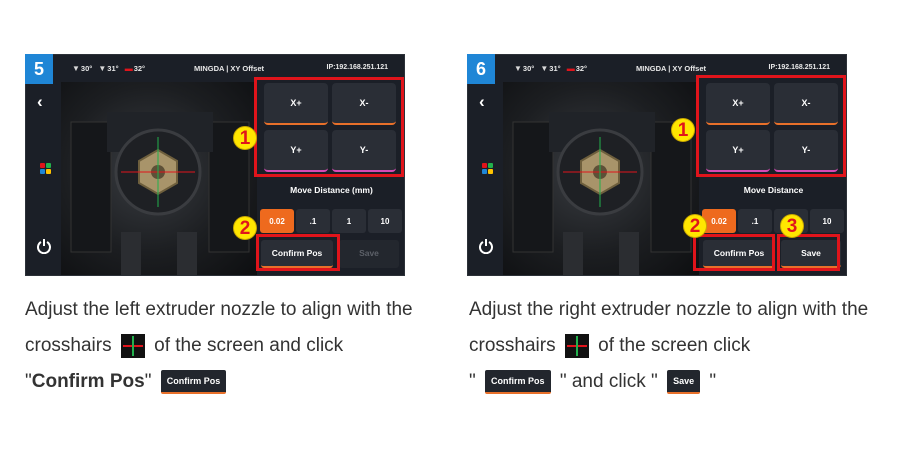  What do you see at coordinates (369, 254) in the screenshot?
I see `save-button: Save` at bounding box center [369, 254].